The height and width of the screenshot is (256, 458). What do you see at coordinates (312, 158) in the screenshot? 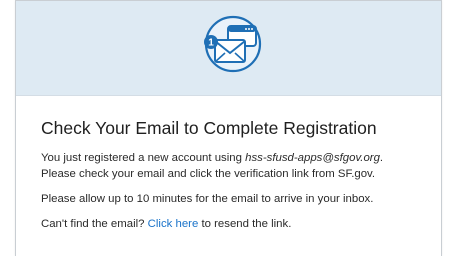
I see `registered-email: hss-sfusd-apps@sfgov.org` at bounding box center [312, 158].